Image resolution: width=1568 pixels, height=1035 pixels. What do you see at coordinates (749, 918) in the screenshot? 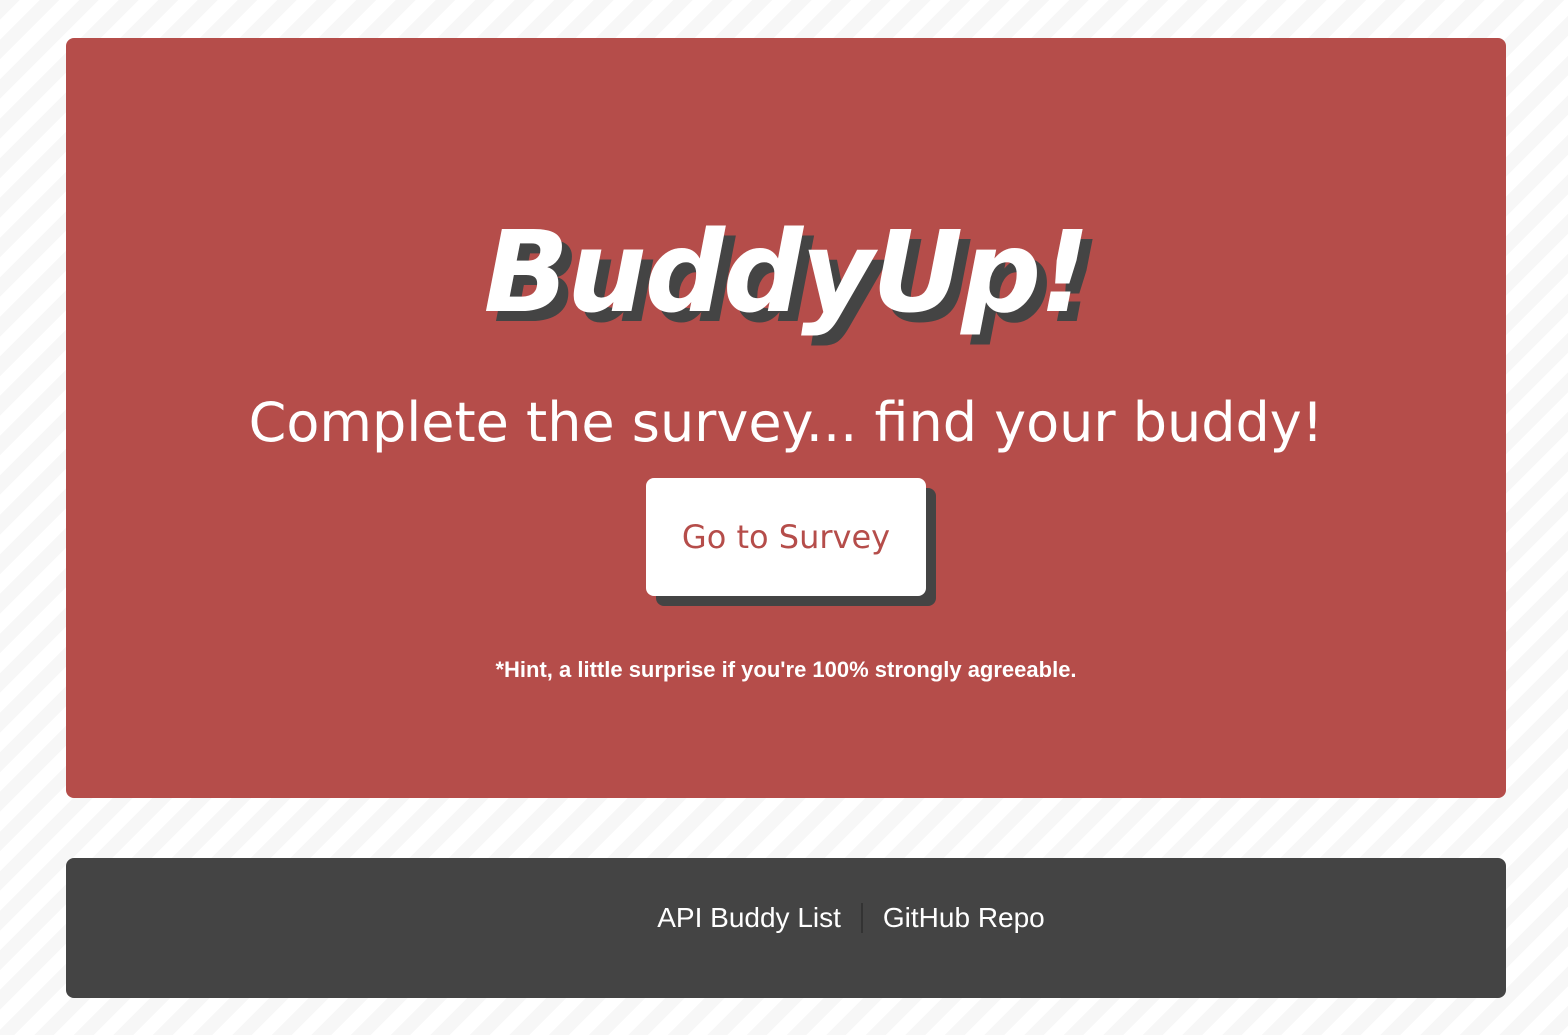
I see `api-buddy-list-link: API Buddy List` at bounding box center [749, 918].